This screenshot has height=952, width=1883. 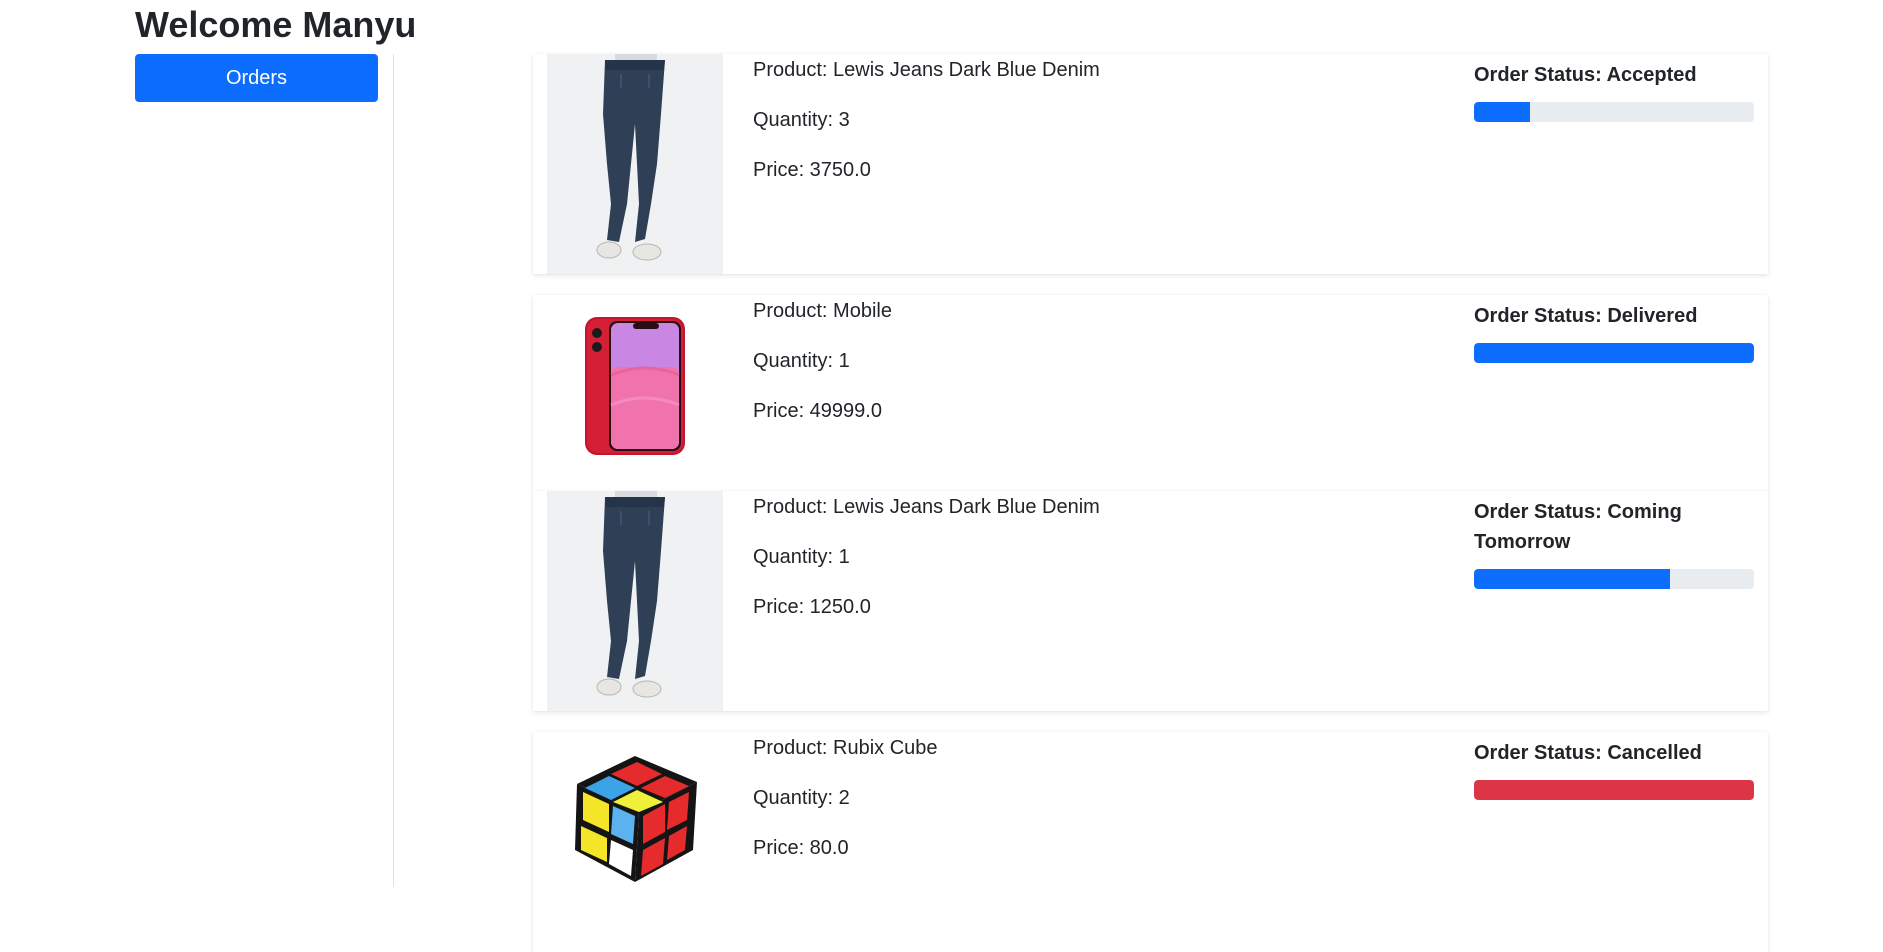 I want to click on orders-button: Orders, so click(x=256, y=78).